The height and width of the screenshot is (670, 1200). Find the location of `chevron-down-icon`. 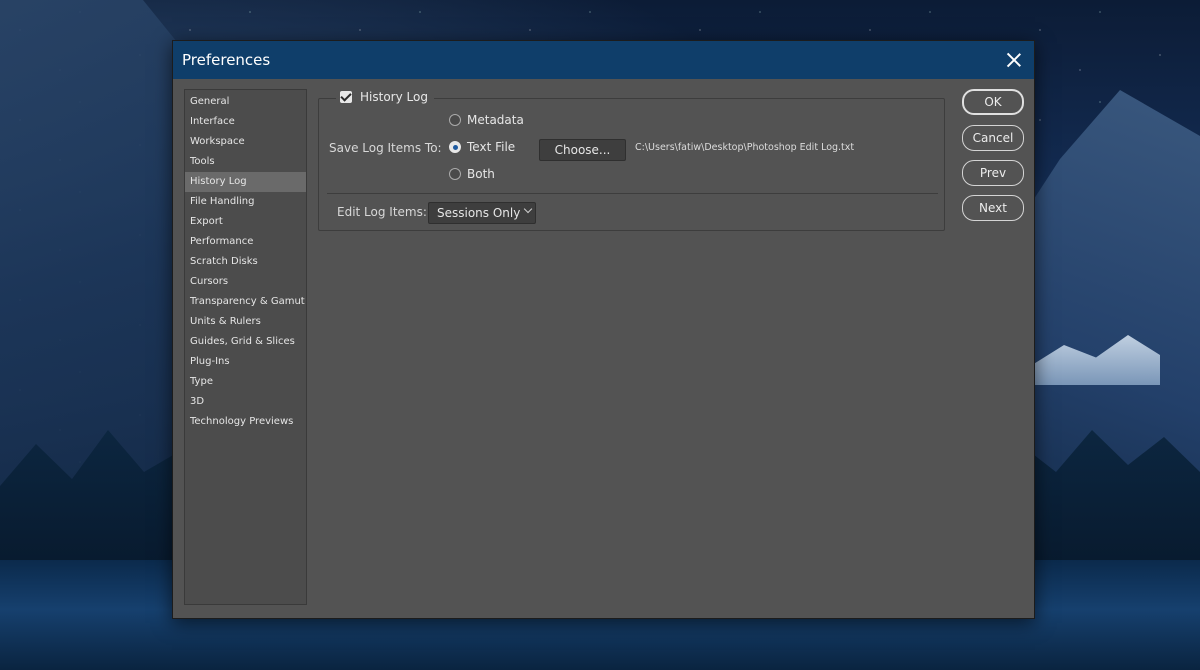

chevron-down-icon is located at coordinates (528, 209).